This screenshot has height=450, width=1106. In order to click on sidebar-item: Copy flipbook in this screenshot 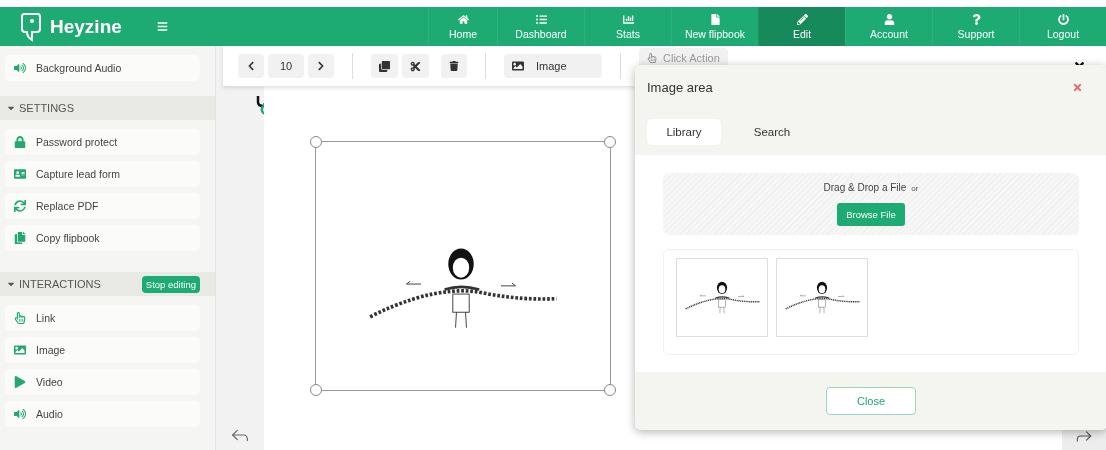, I will do `click(102, 238)`.